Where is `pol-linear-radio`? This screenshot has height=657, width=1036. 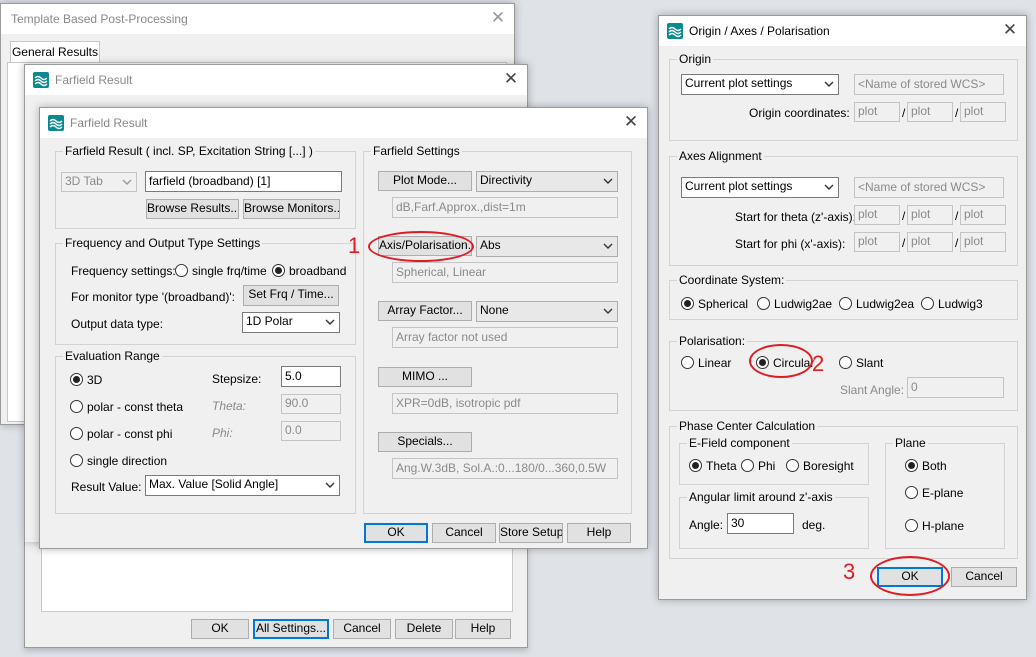
pol-linear-radio is located at coordinates (687, 362).